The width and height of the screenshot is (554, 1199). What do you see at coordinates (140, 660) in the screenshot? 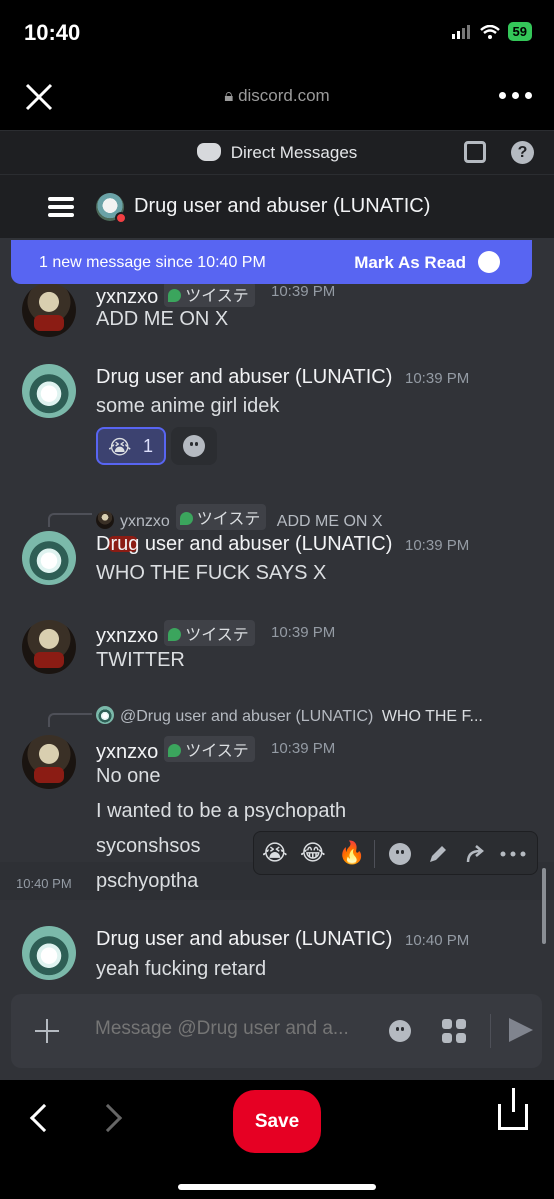
I see `message-text: TWITTER` at bounding box center [140, 660].